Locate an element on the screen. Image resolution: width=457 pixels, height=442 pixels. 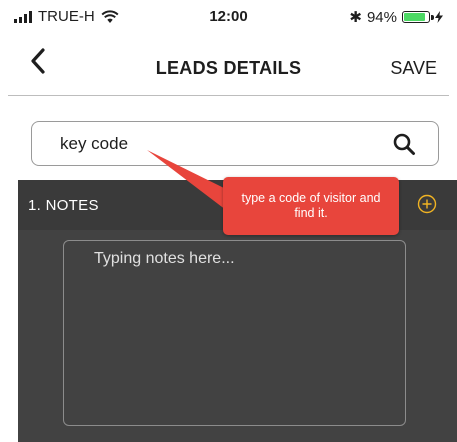
battery-fill is located at coordinates (414, 17).